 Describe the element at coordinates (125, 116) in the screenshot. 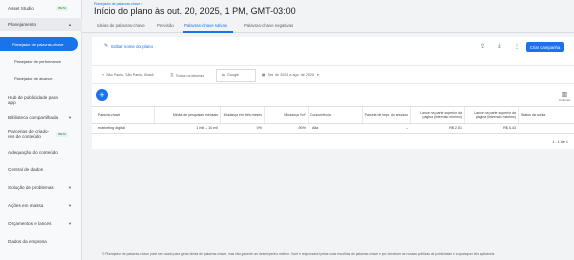

I see `header-keyword: Palavra-chave` at that location.